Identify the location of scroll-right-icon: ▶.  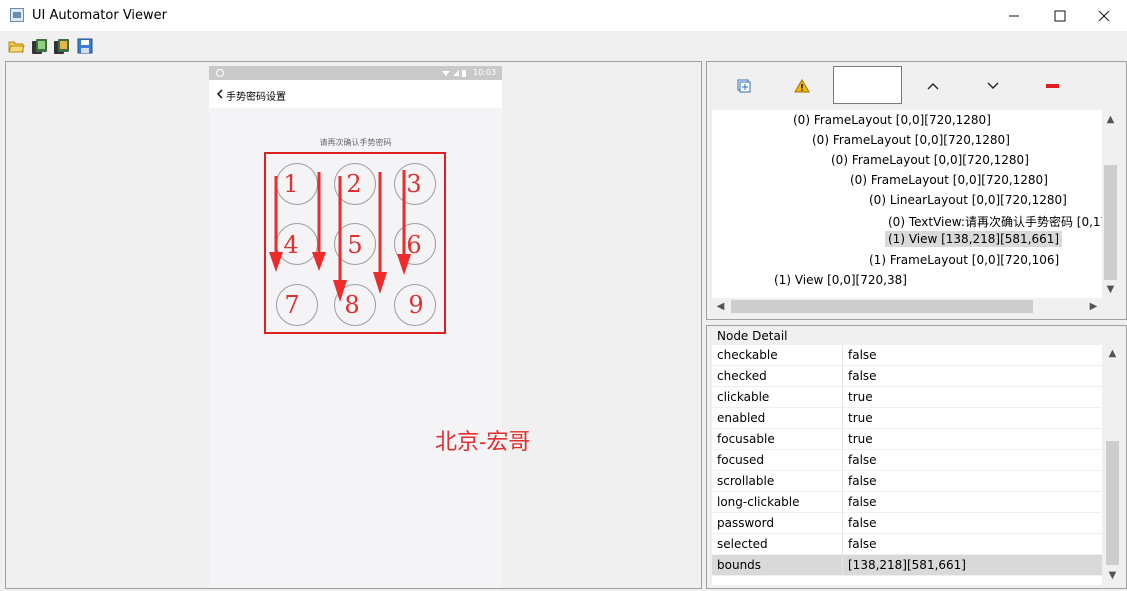
(1093, 306).